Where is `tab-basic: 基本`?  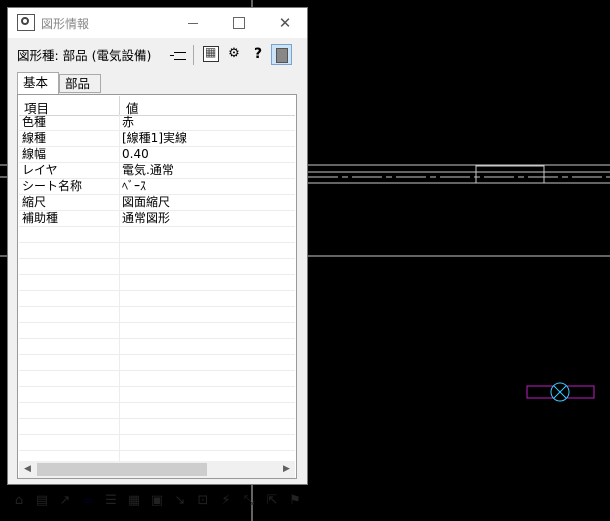
tab-basic: 基本 is located at coordinates (38, 83).